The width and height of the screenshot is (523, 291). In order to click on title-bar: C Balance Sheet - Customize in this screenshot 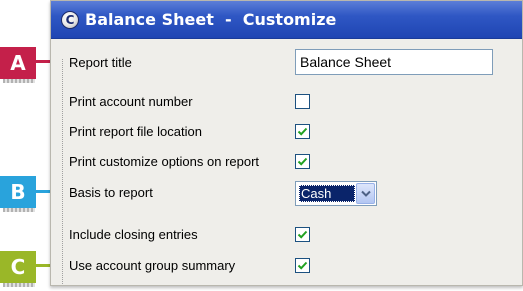, I will do `click(286, 20)`.